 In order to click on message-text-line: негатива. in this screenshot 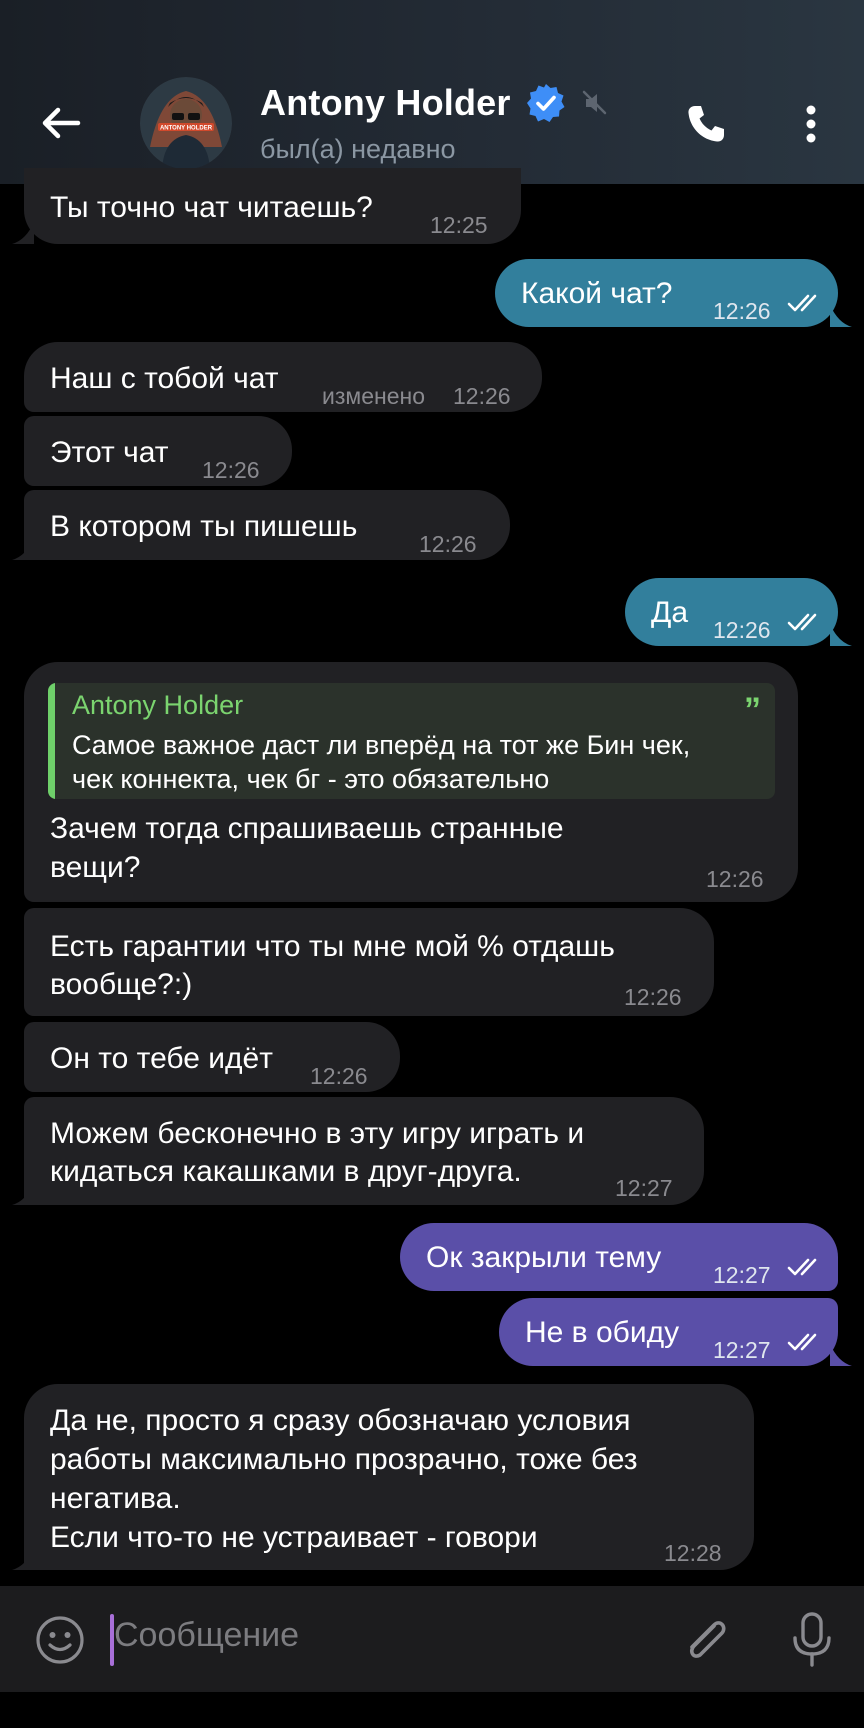, I will do `click(115, 1498)`.